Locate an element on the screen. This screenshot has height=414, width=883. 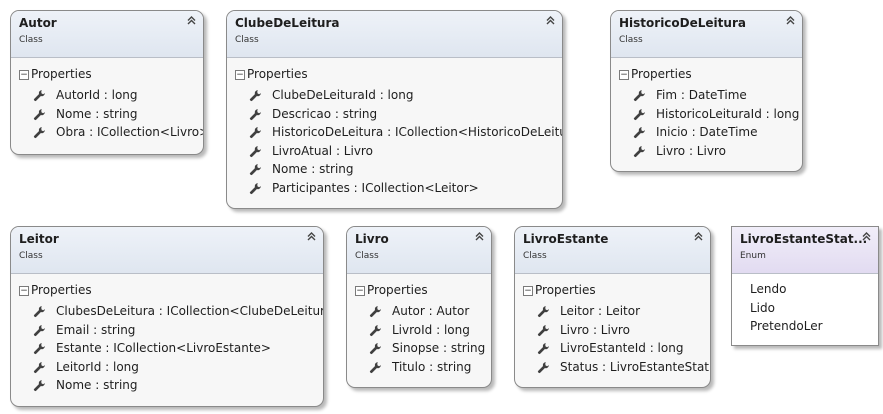
property-item: Inicio : DateTime is located at coordinates (706, 132).